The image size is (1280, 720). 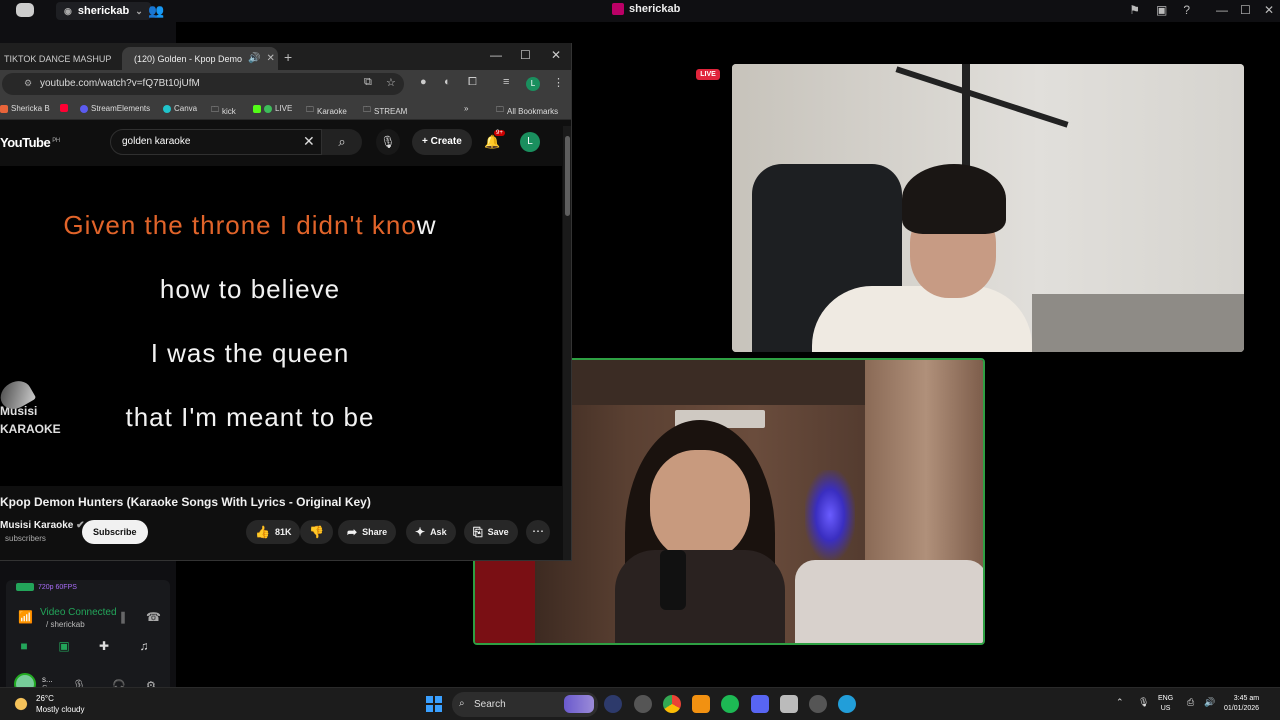 What do you see at coordinates (42, 525) in the screenshot?
I see `channel-name: Musisi Karaoke ✔` at bounding box center [42, 525].